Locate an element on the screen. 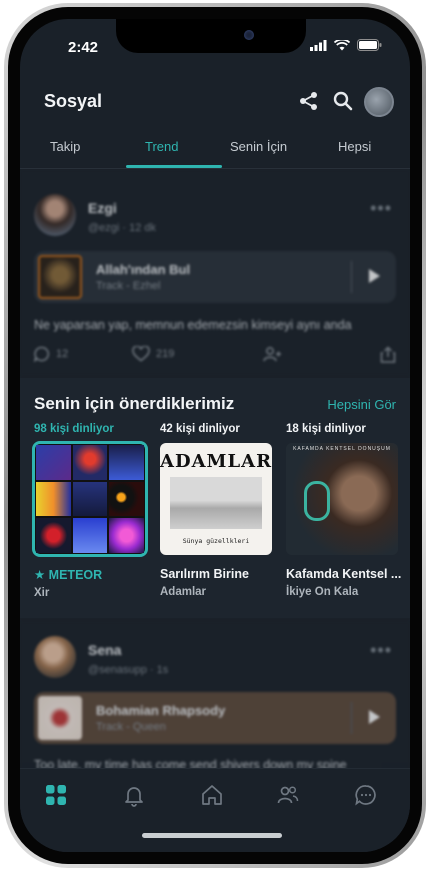 This screenshot has height=871, width=430. post-actions: 12 219 is located at coordinates (215, 357).